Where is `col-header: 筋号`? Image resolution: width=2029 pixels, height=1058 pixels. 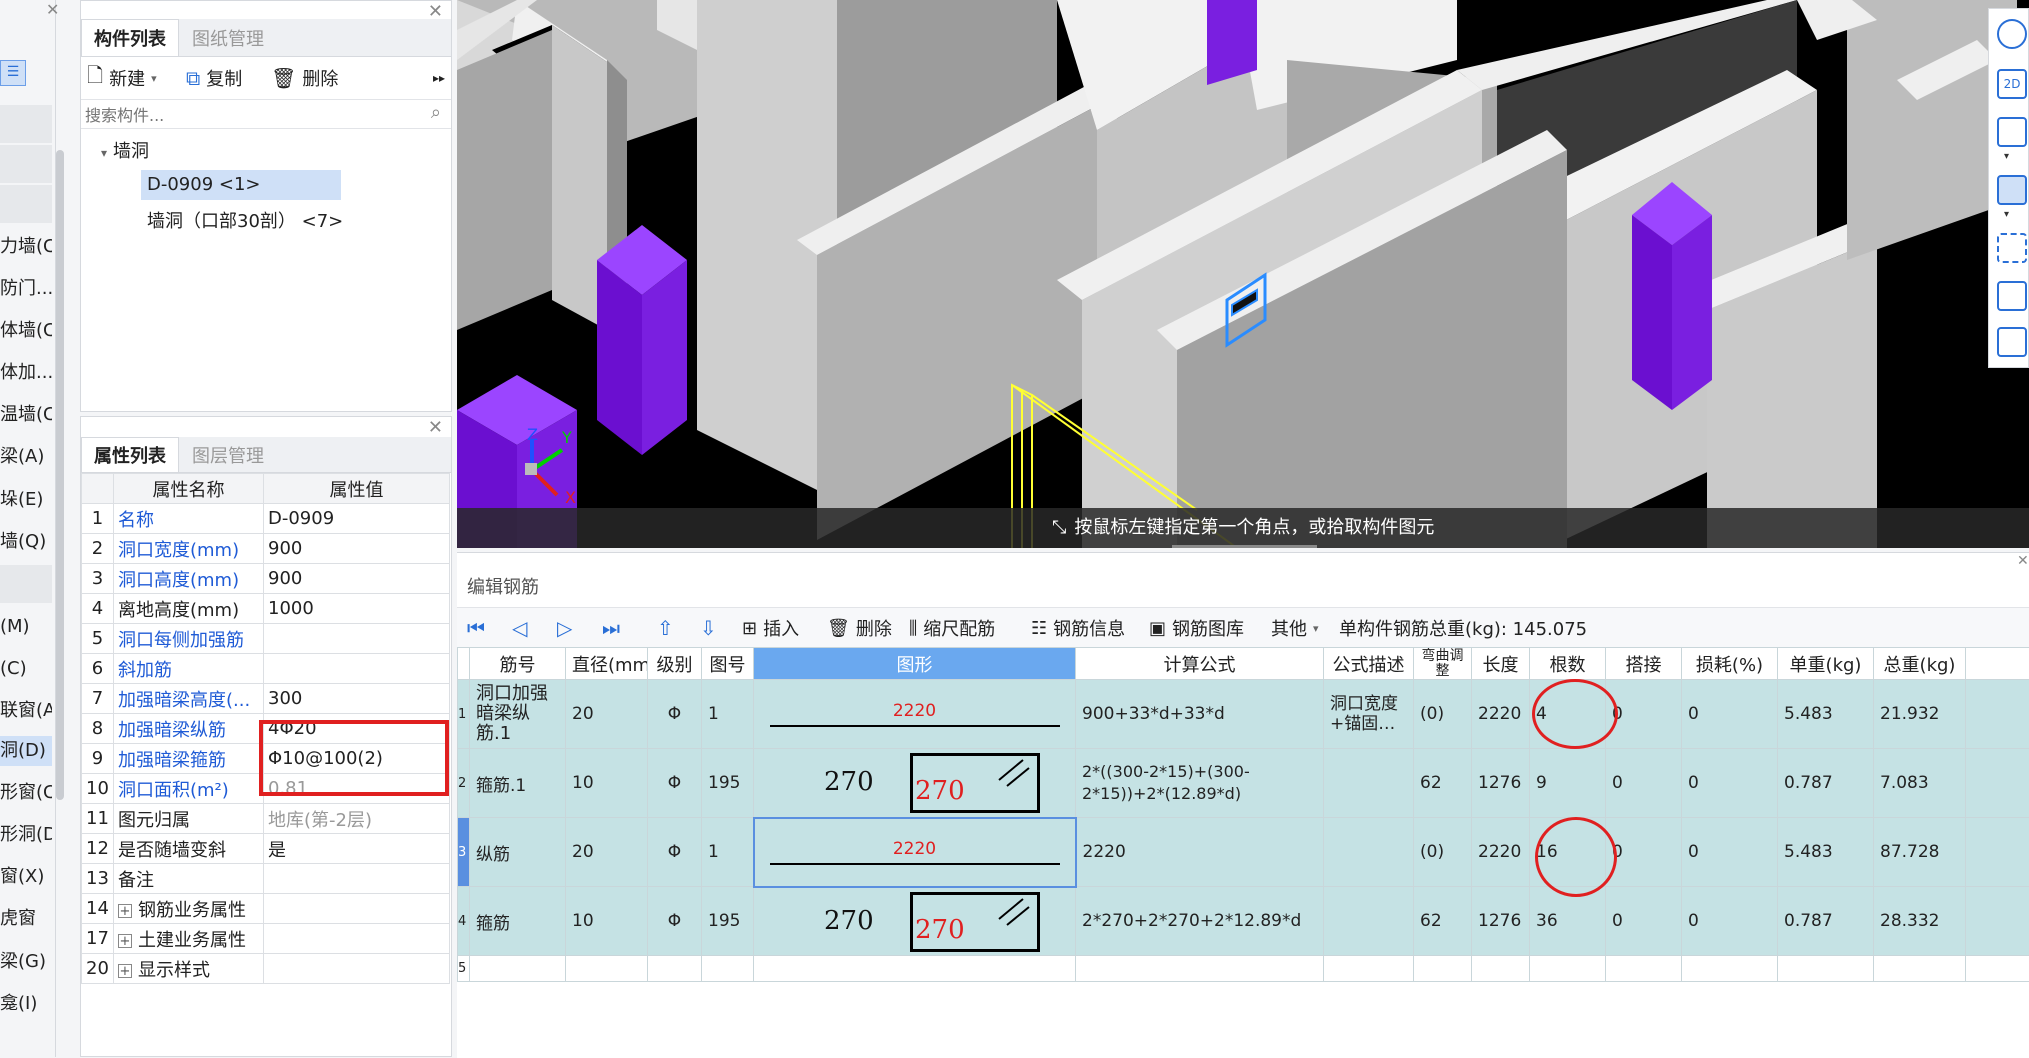
col-header: 筋号 is located at coordinates (518, 664).